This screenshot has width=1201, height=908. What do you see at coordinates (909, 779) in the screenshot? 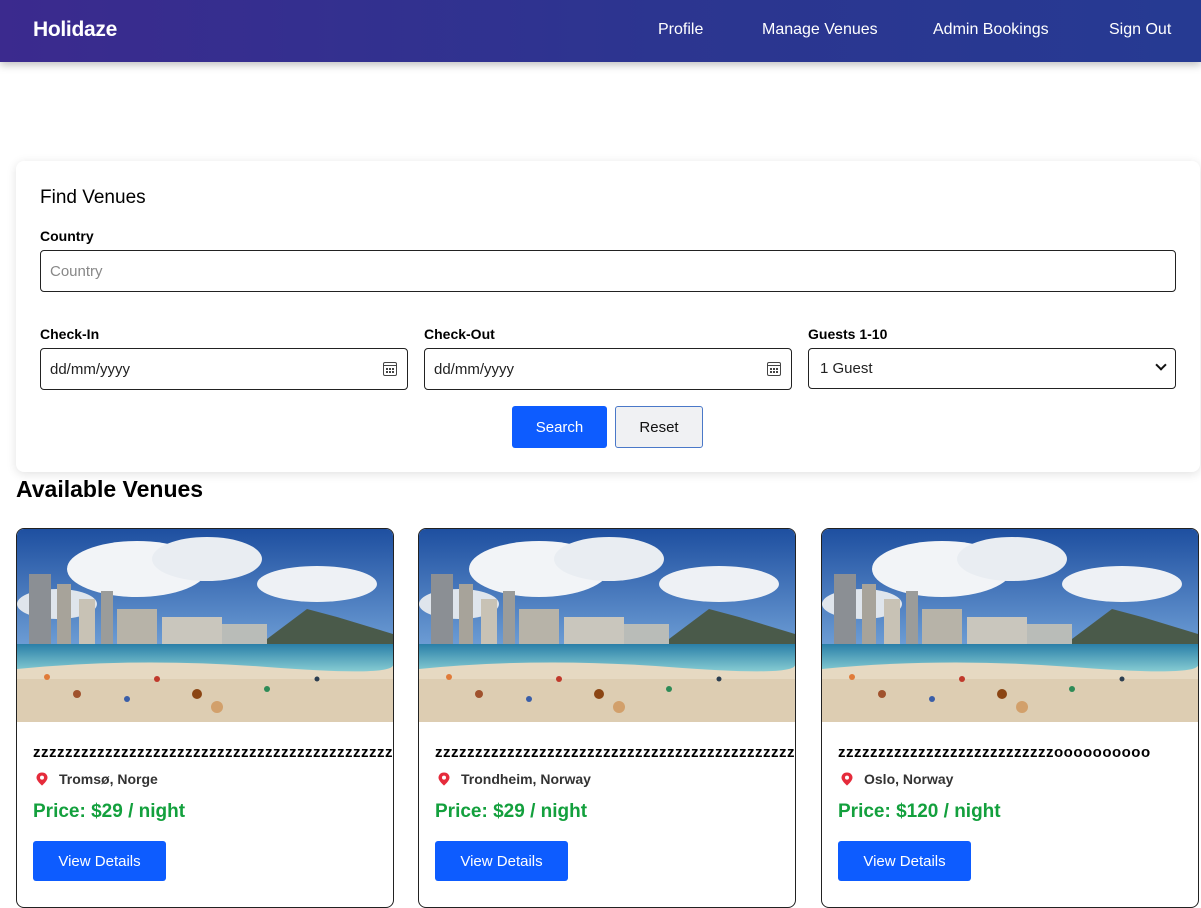
I see `venue-location: Oslo, Norway` at bounding box center [909, 779].